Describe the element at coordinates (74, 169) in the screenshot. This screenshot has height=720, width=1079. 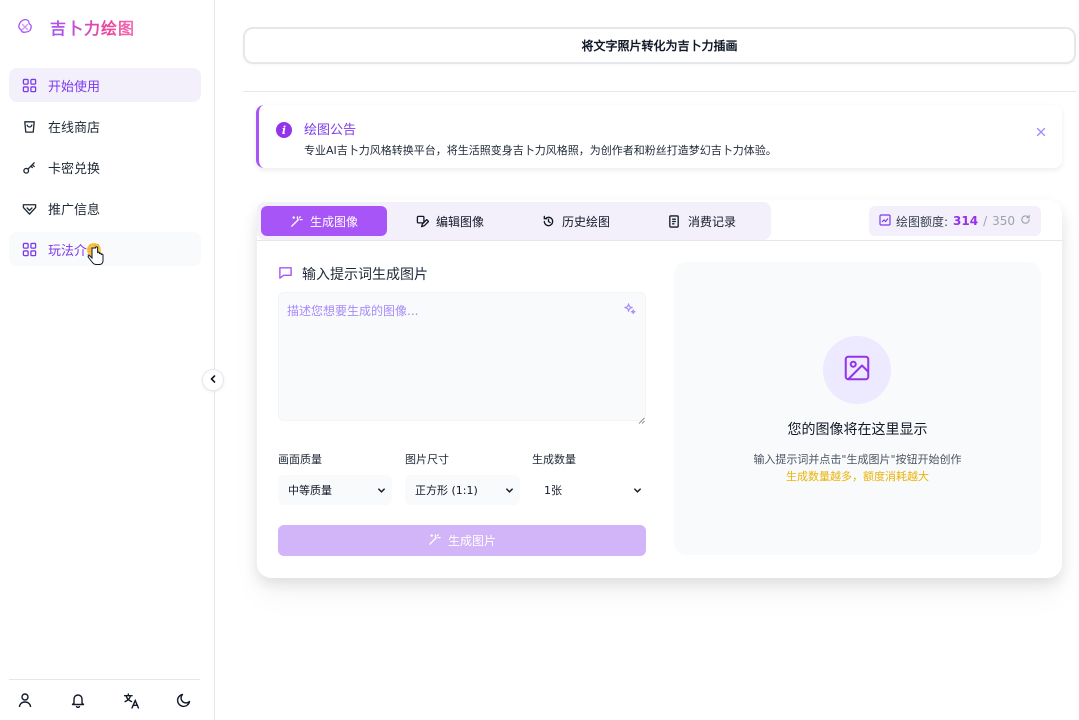
I see `sidebar-item-label: 卡密兑换` at that location.